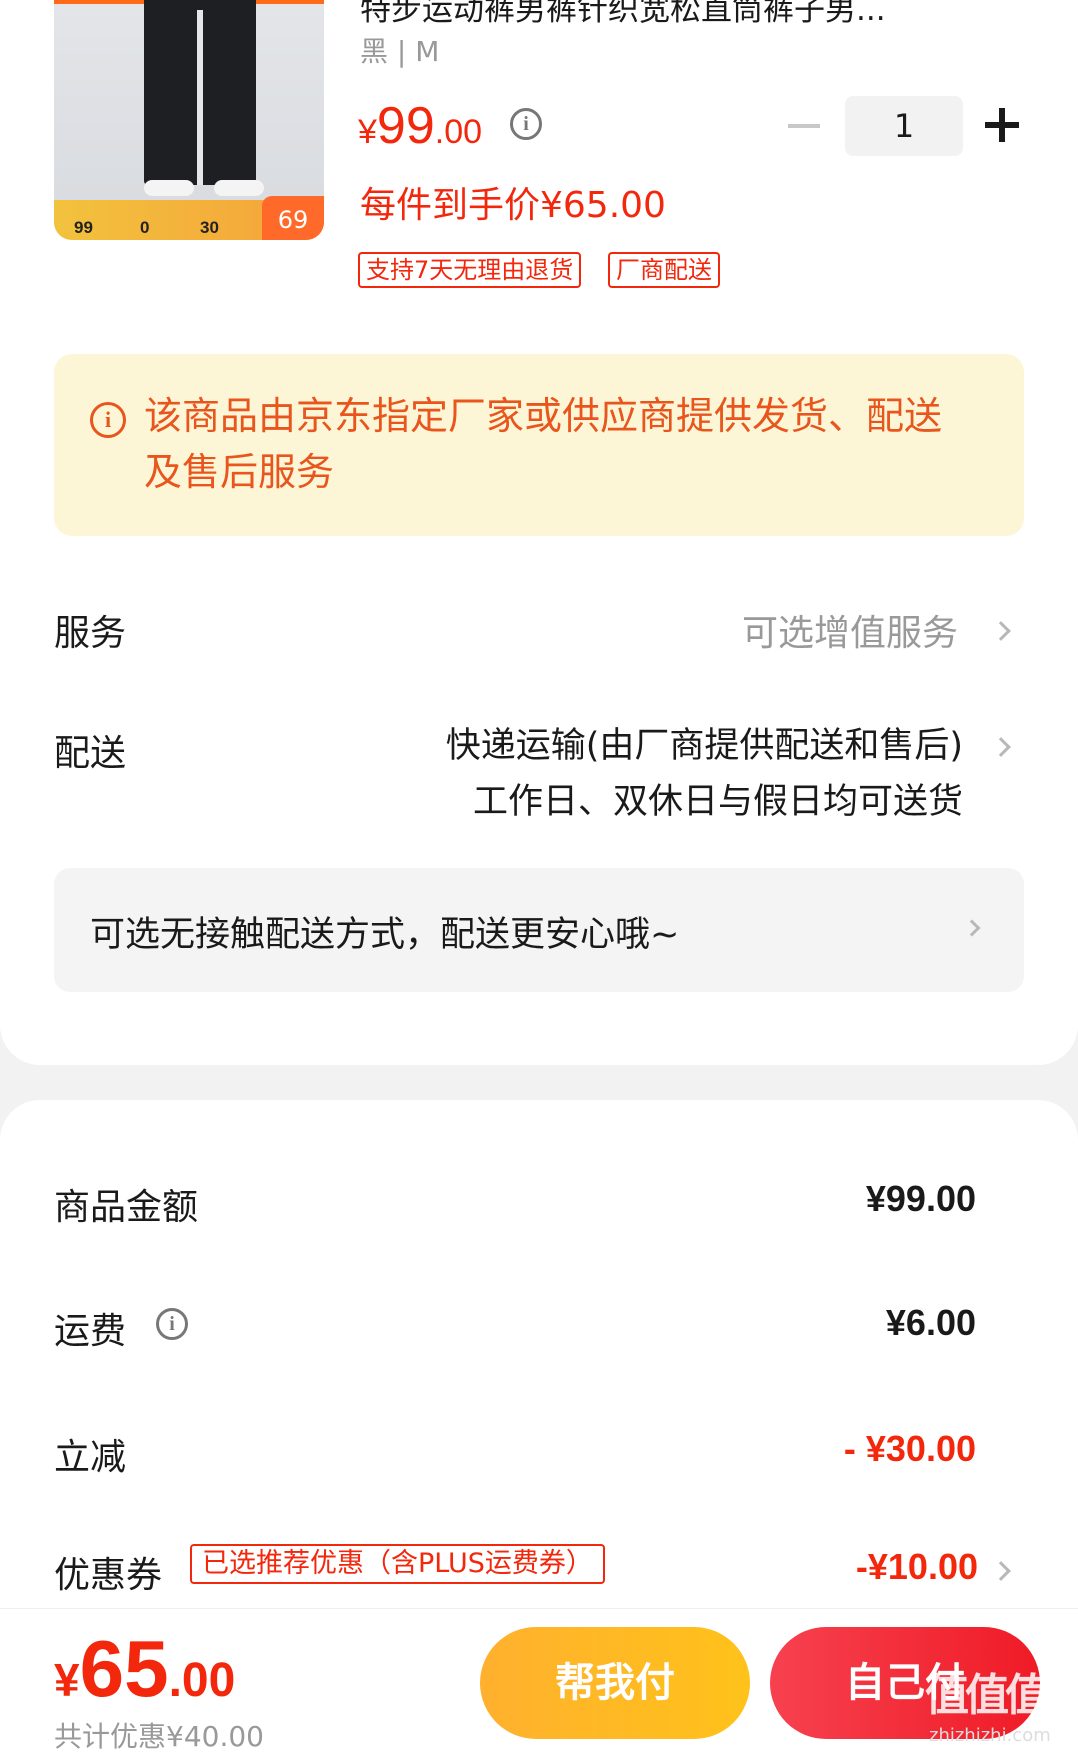 The height and width of the screenshot is (1756, 1078). I want to click on quantity-plus-button, so click(1002, 125).